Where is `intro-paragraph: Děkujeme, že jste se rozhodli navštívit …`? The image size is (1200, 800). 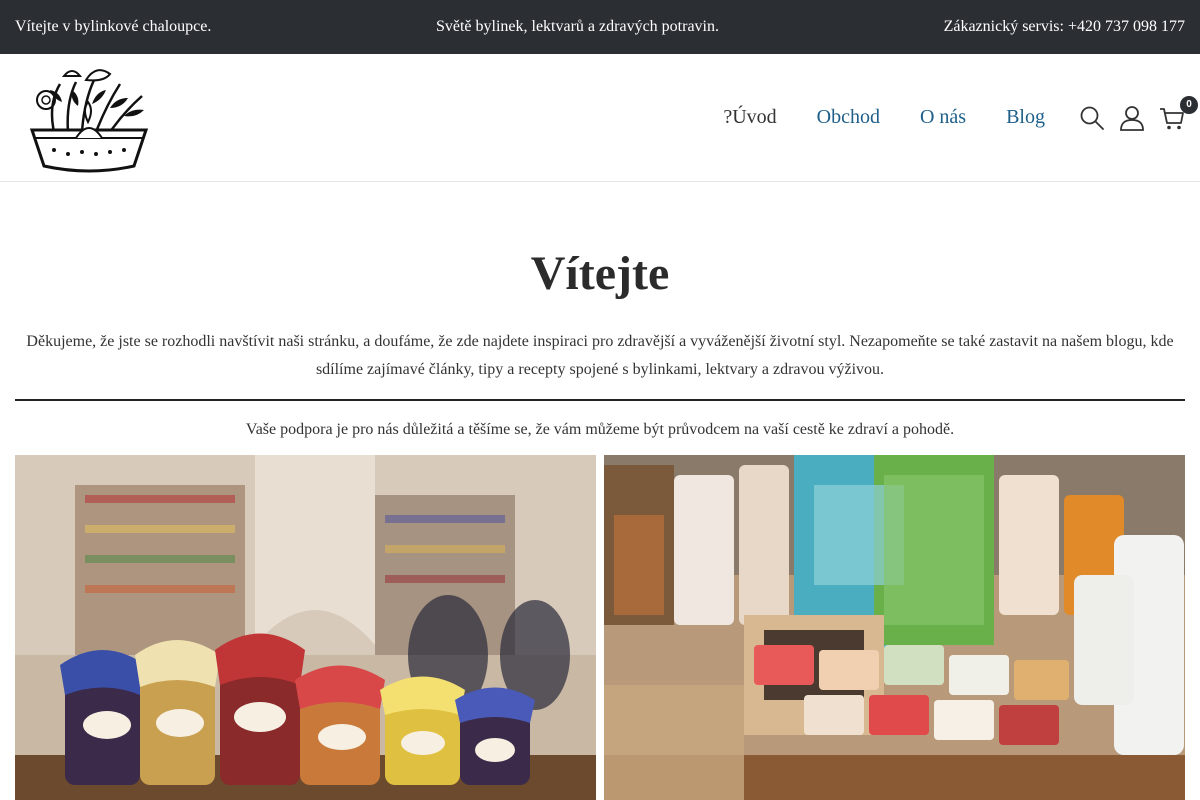
intro-paragraph: Děkujeme, že jste se rozhodli navštívit … is located at coordinates (600, 355).